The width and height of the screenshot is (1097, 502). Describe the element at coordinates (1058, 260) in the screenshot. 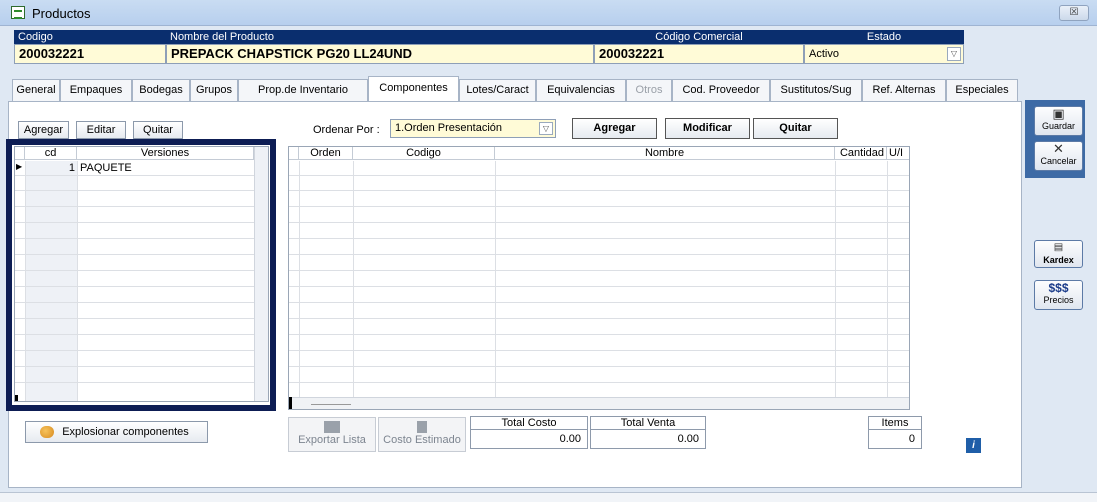

I see `kardex-label: Kardex` at that location.